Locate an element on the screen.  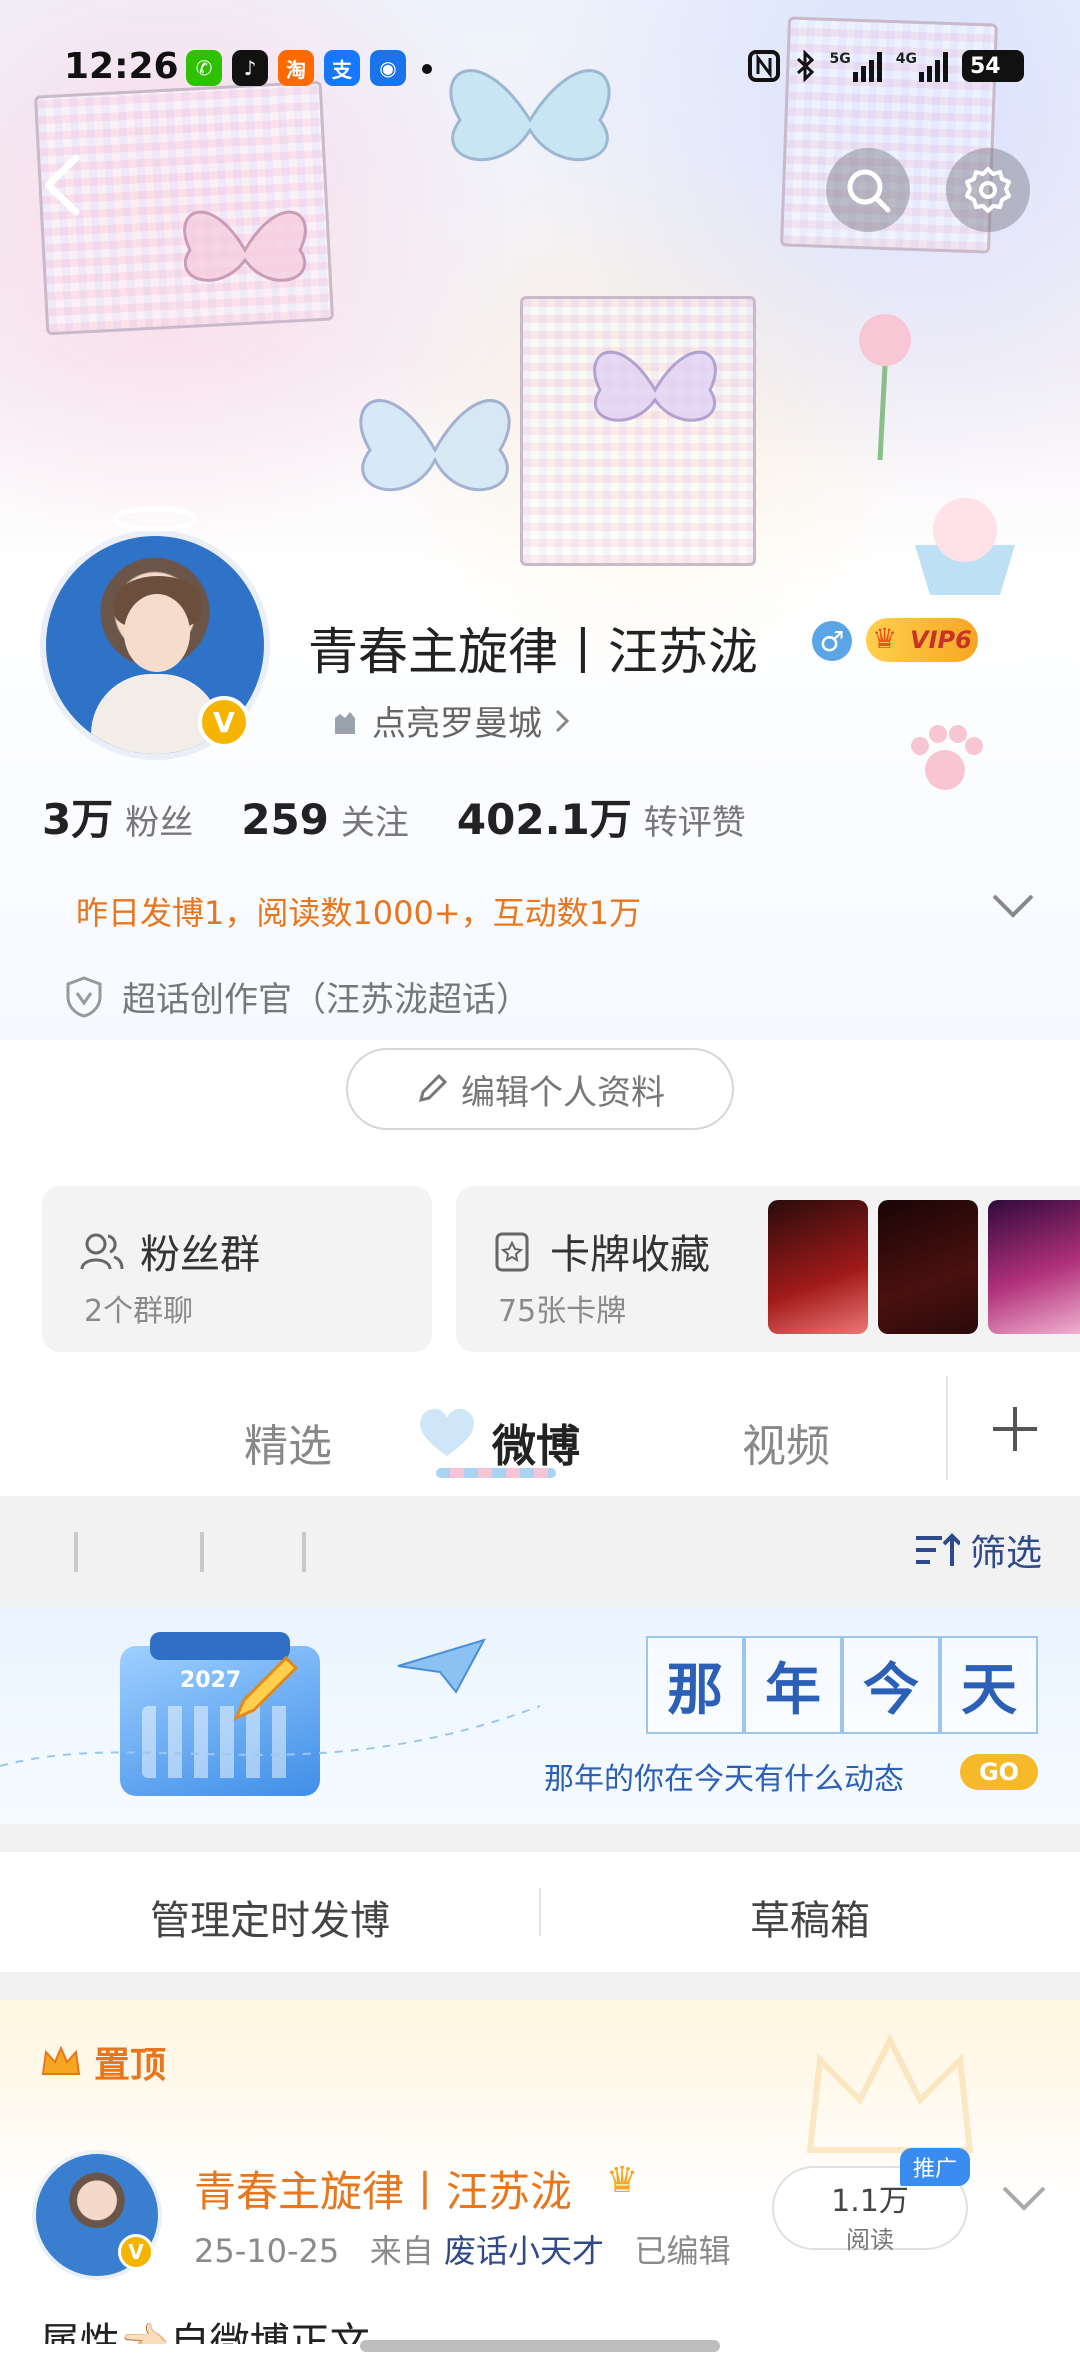
stat-followers-label: 粉丝 is located at coordinates (159, 823).